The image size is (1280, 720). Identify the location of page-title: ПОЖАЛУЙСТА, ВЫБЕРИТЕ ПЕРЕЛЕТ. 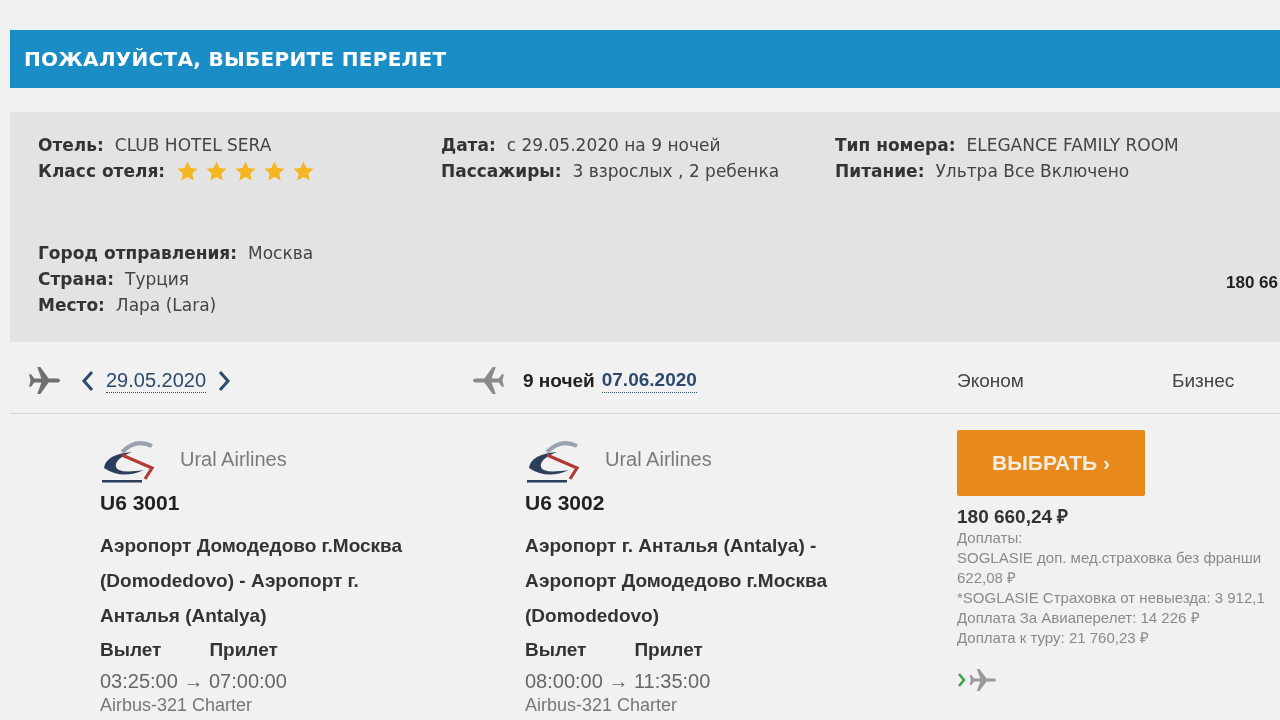
(235, 59).